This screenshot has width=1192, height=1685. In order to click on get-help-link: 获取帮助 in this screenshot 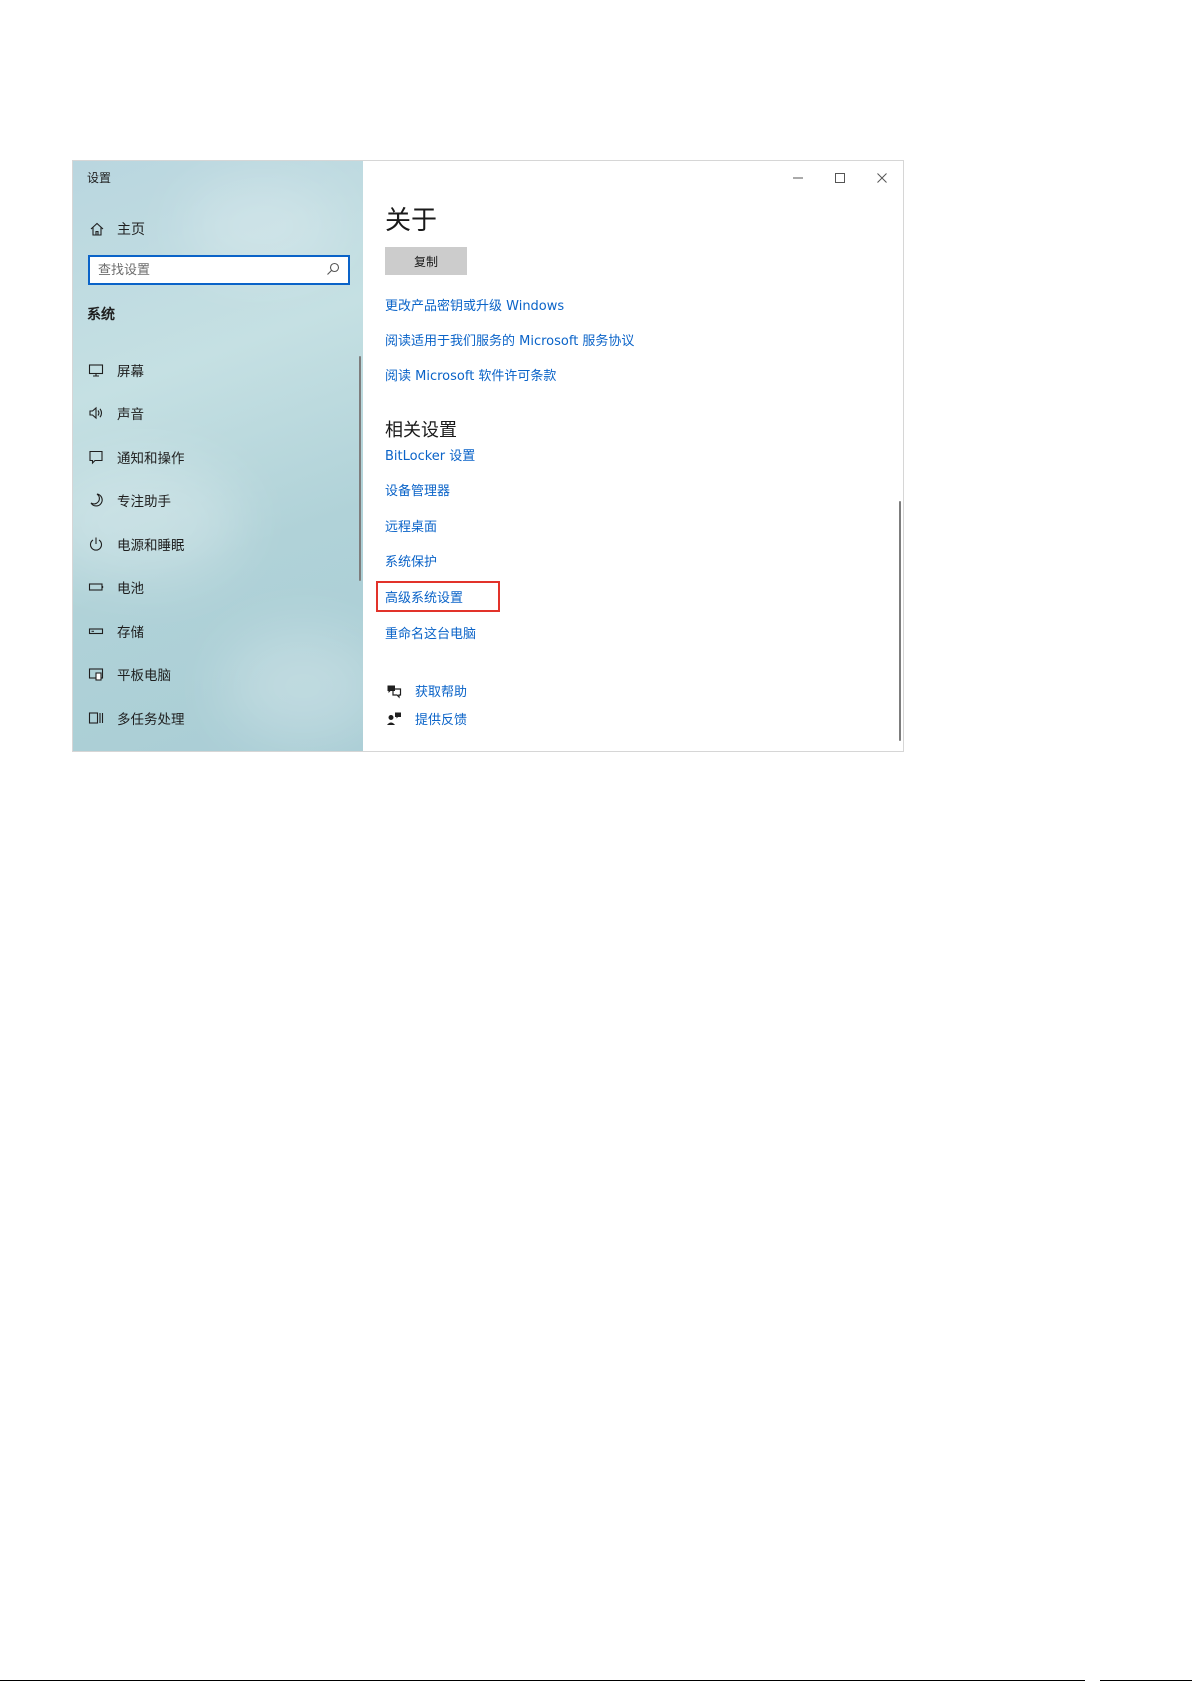, I will do `click(426, 690)`.